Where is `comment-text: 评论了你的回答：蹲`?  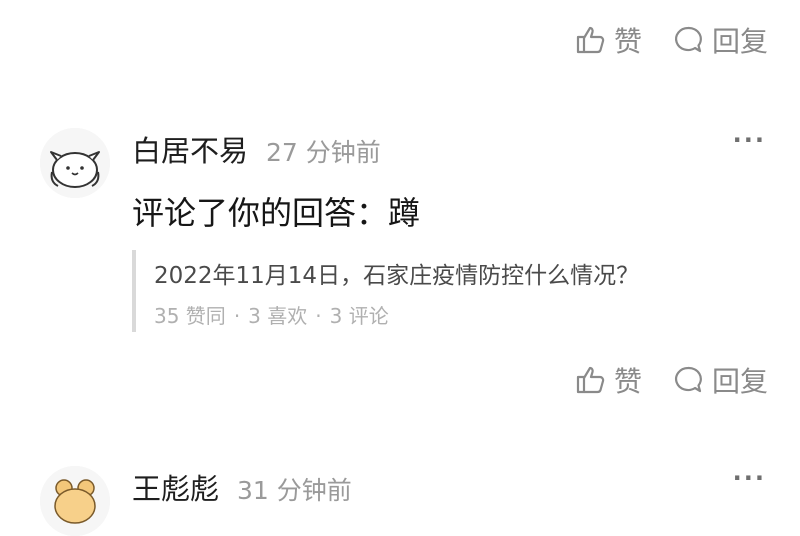 comment-text: 评论了你的回答：蹲 is located at coordinates (276, 213).